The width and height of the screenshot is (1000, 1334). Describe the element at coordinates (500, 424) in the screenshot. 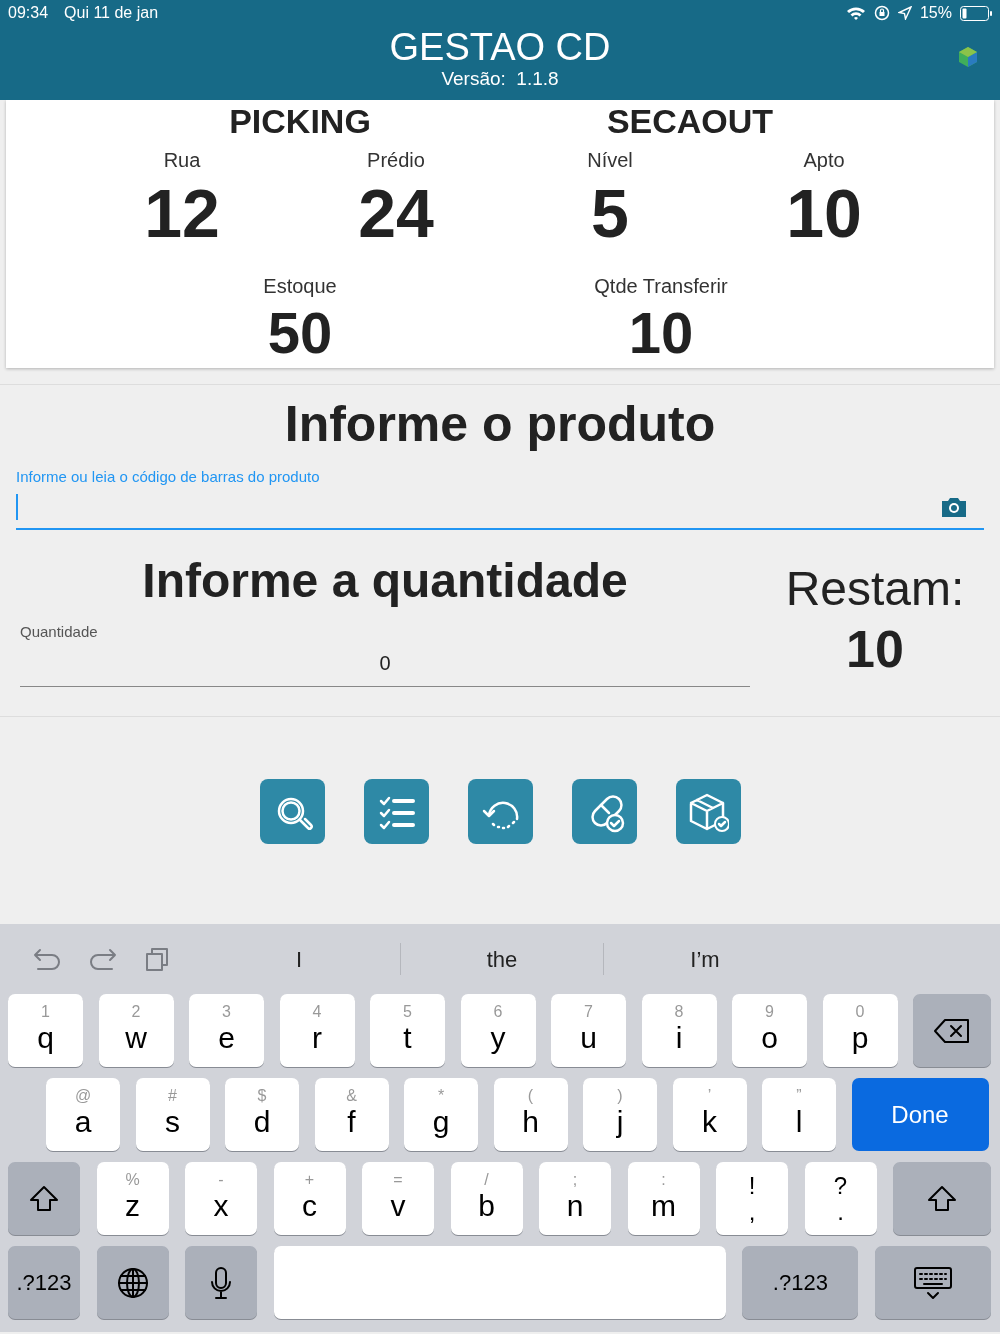

I see `section-heading: Informe o produto` at that location.